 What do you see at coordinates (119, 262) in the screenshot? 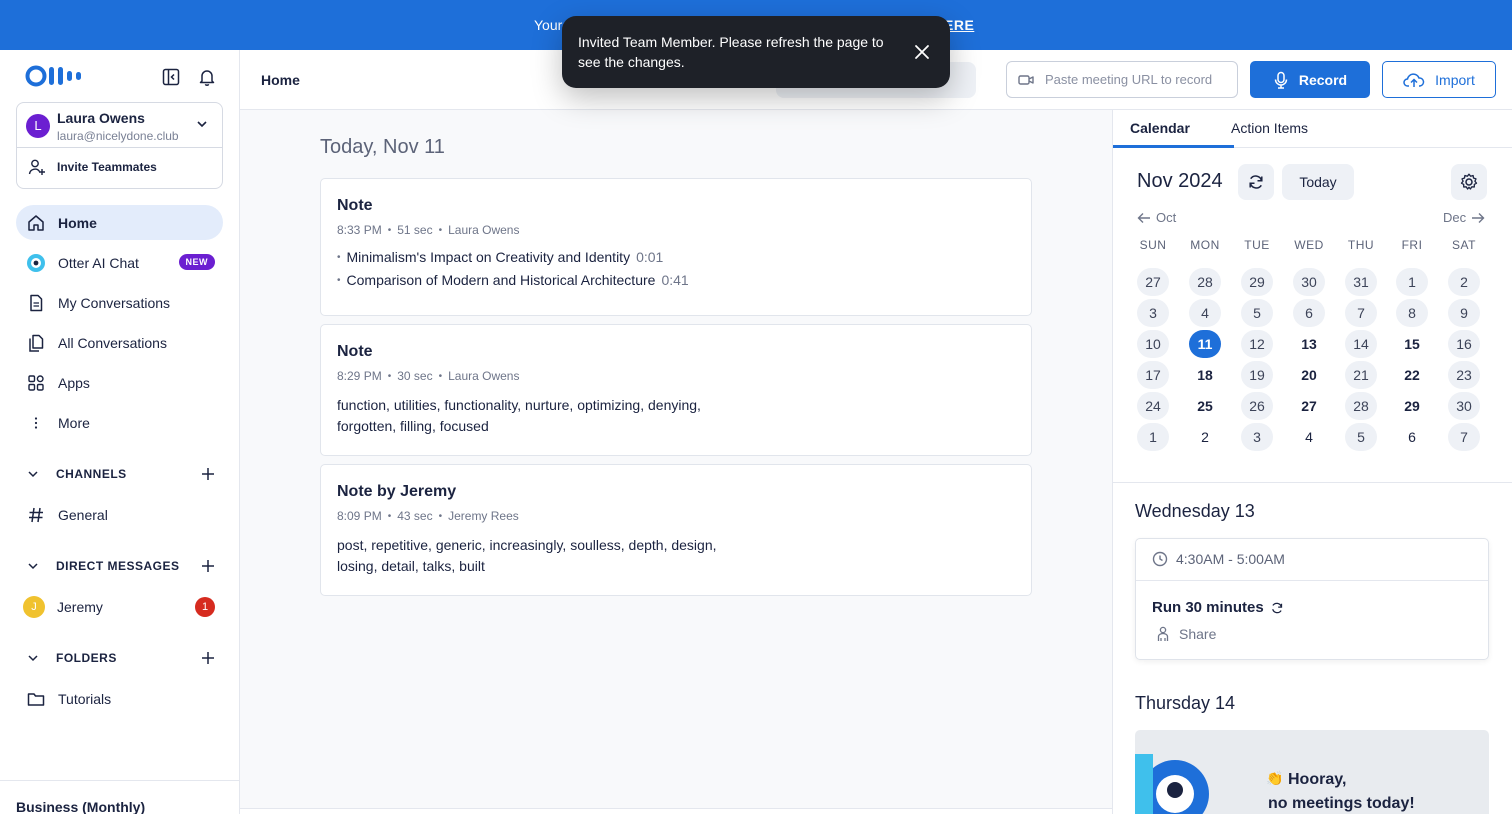
I see `nav-item-otter-ai-chat: Otter AI Chat NEW` at bounding box center [119, 262].